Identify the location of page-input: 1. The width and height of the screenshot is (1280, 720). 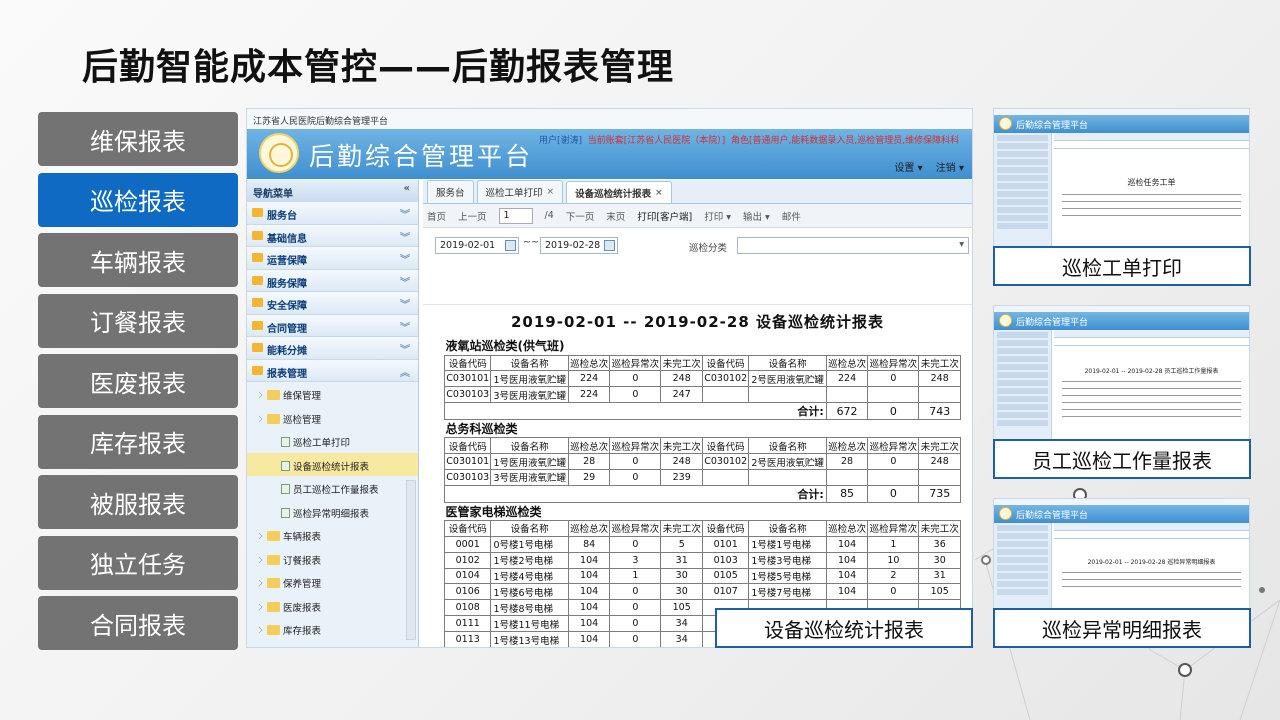
(515, 215).